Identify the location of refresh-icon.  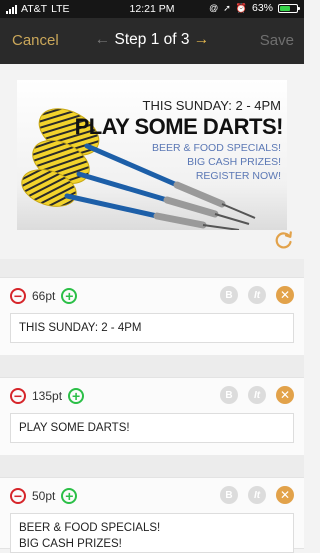
(284, 240).